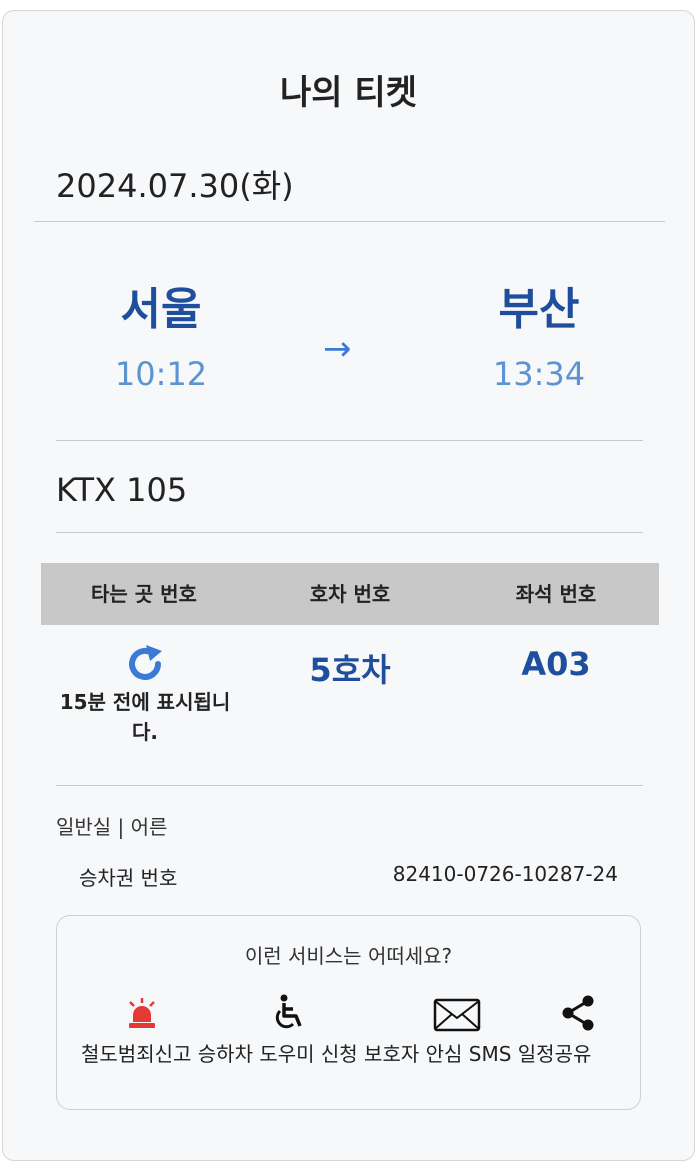 The height and width of the screenshot is (1165, 700). What do you see at coordinates (122, 490) in the screenshot?
I see `train-number: KTX 105` at bounding box center [122, 490].